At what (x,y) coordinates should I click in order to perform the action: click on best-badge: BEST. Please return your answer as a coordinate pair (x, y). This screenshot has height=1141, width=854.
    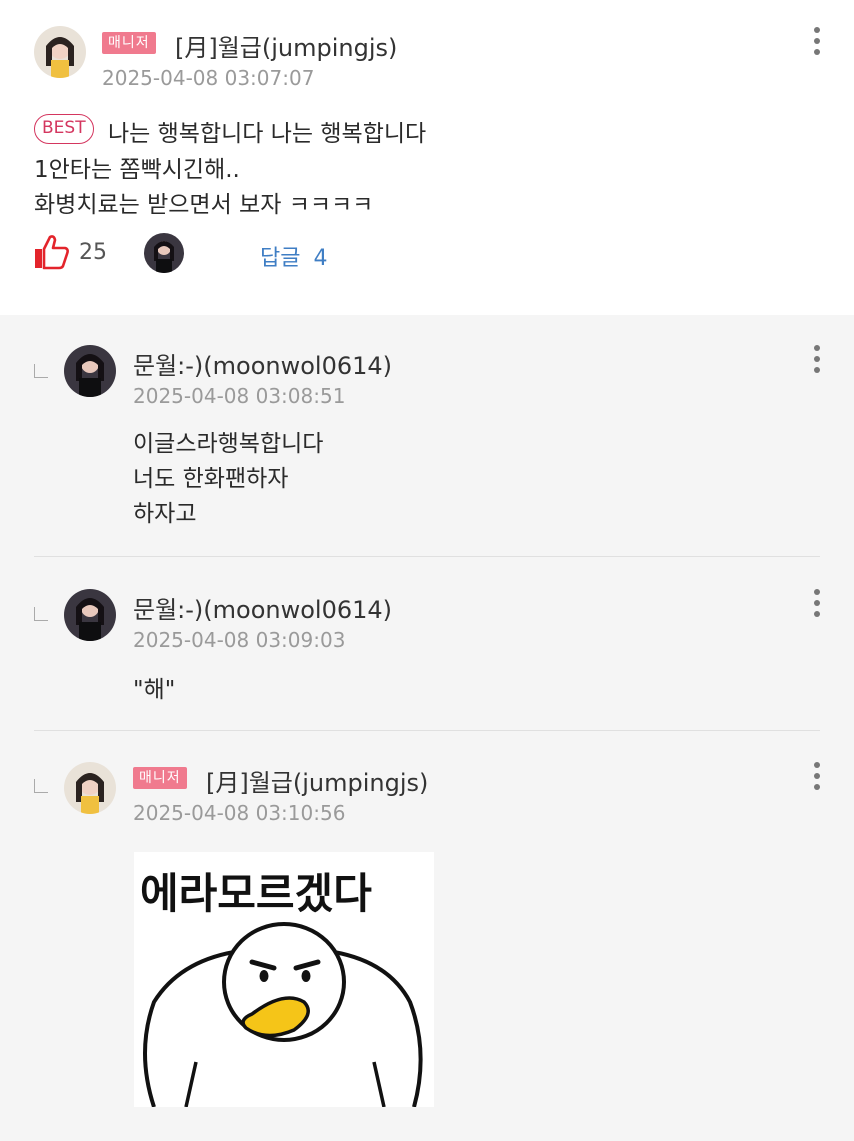
    Looking at the image, I should click on (64, 129).